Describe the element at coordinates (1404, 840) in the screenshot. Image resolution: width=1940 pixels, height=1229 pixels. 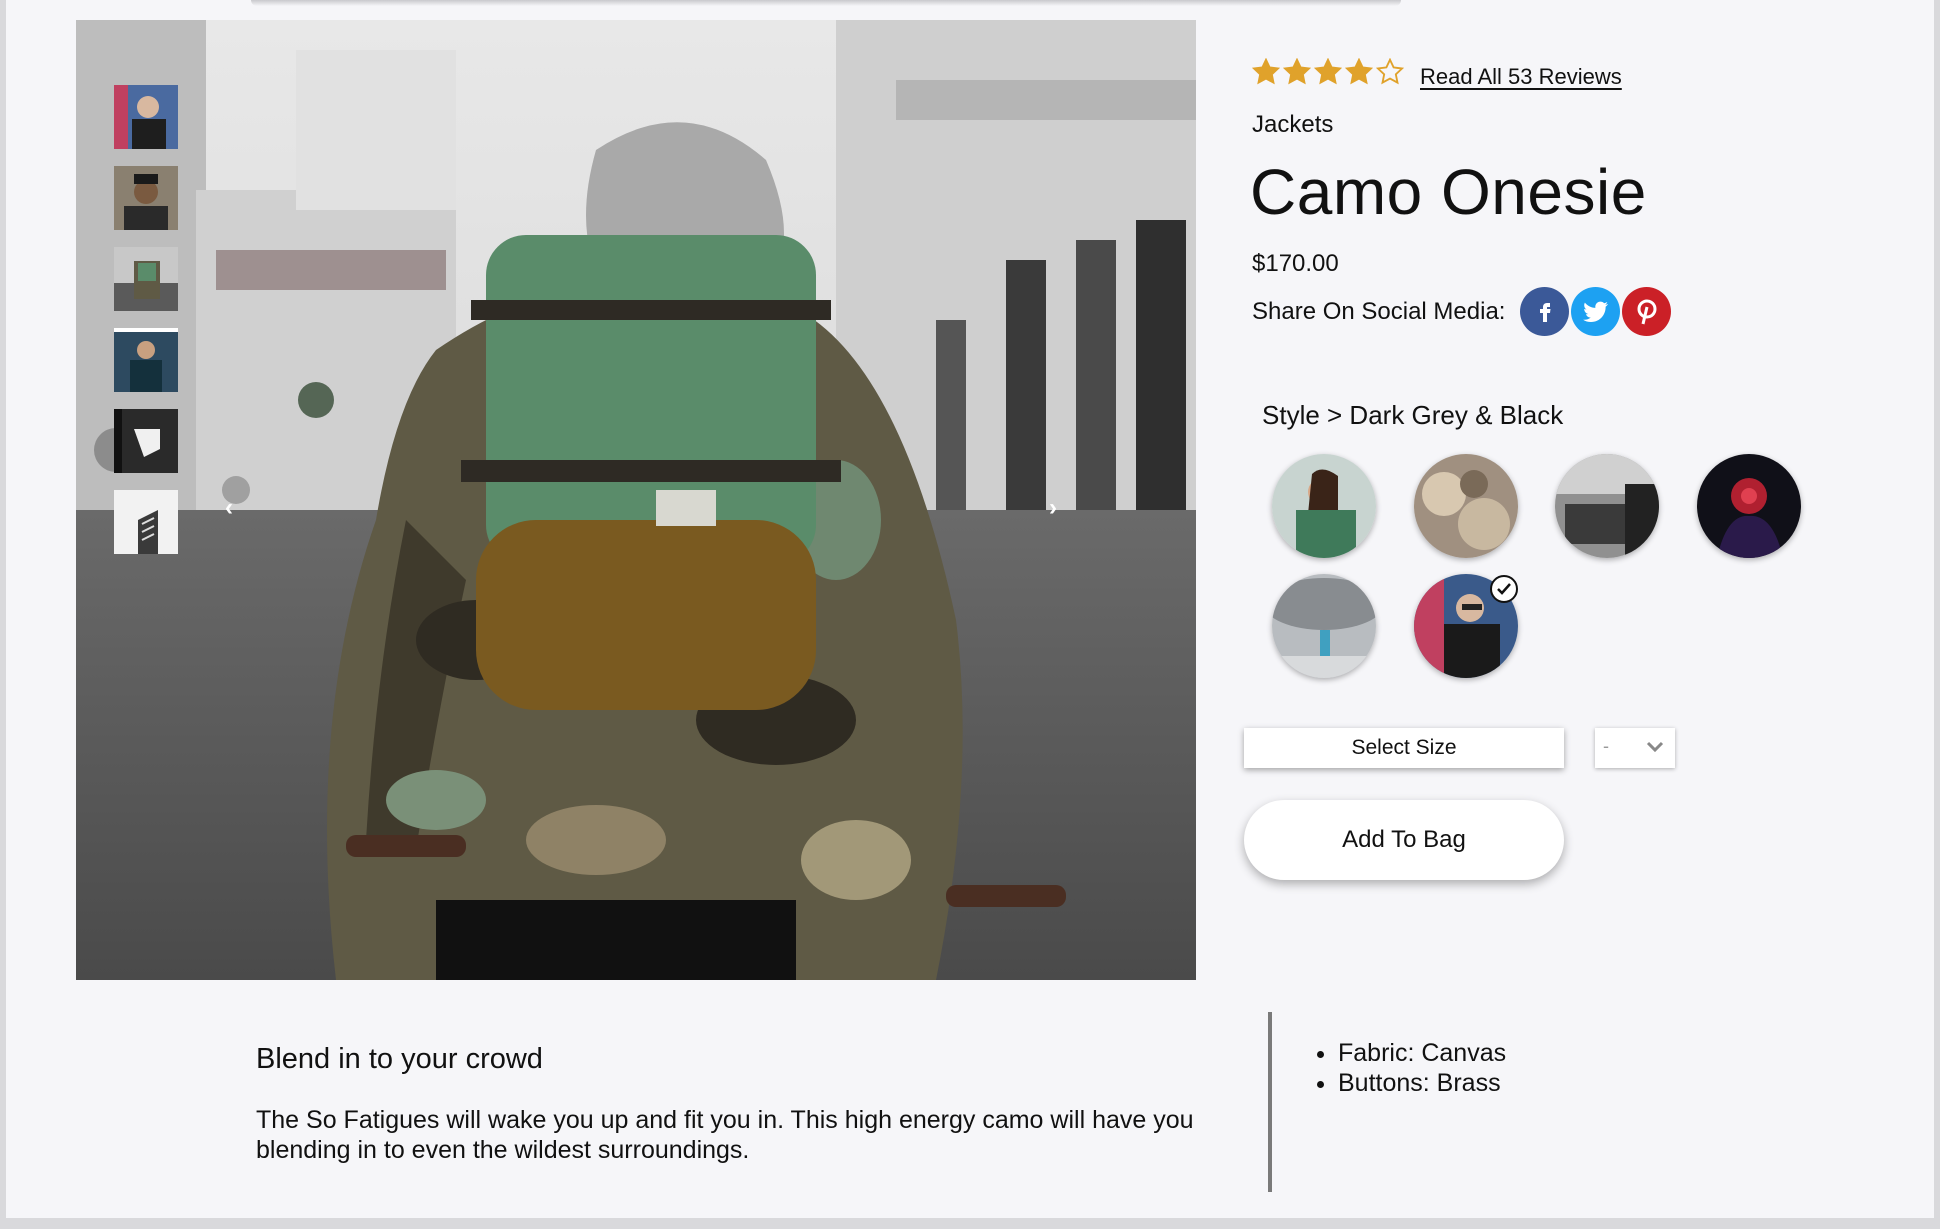
I see `add-to-bag-button: Add To Bag` at that location.